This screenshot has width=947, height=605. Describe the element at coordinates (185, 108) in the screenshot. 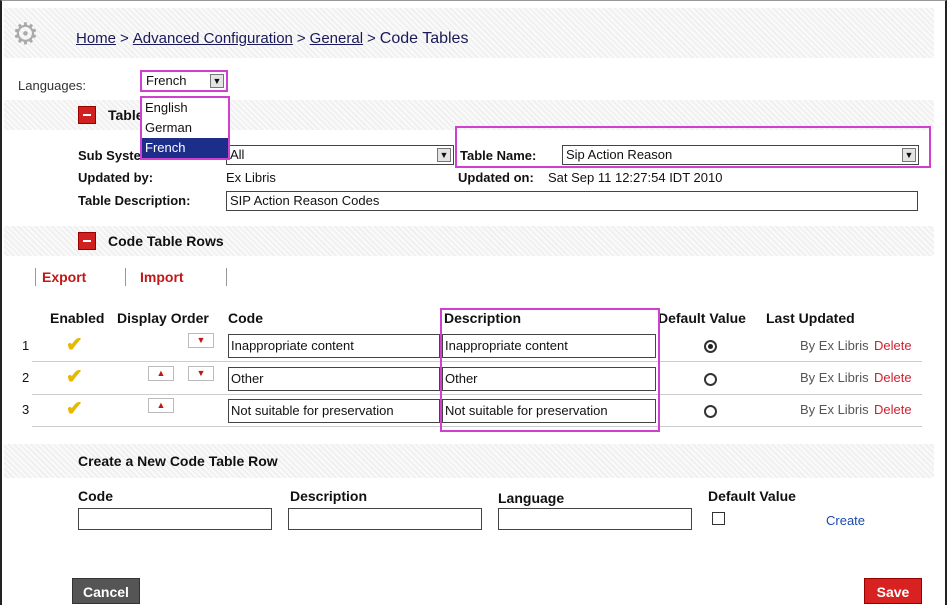

I see `language-option-english: English` at that location.